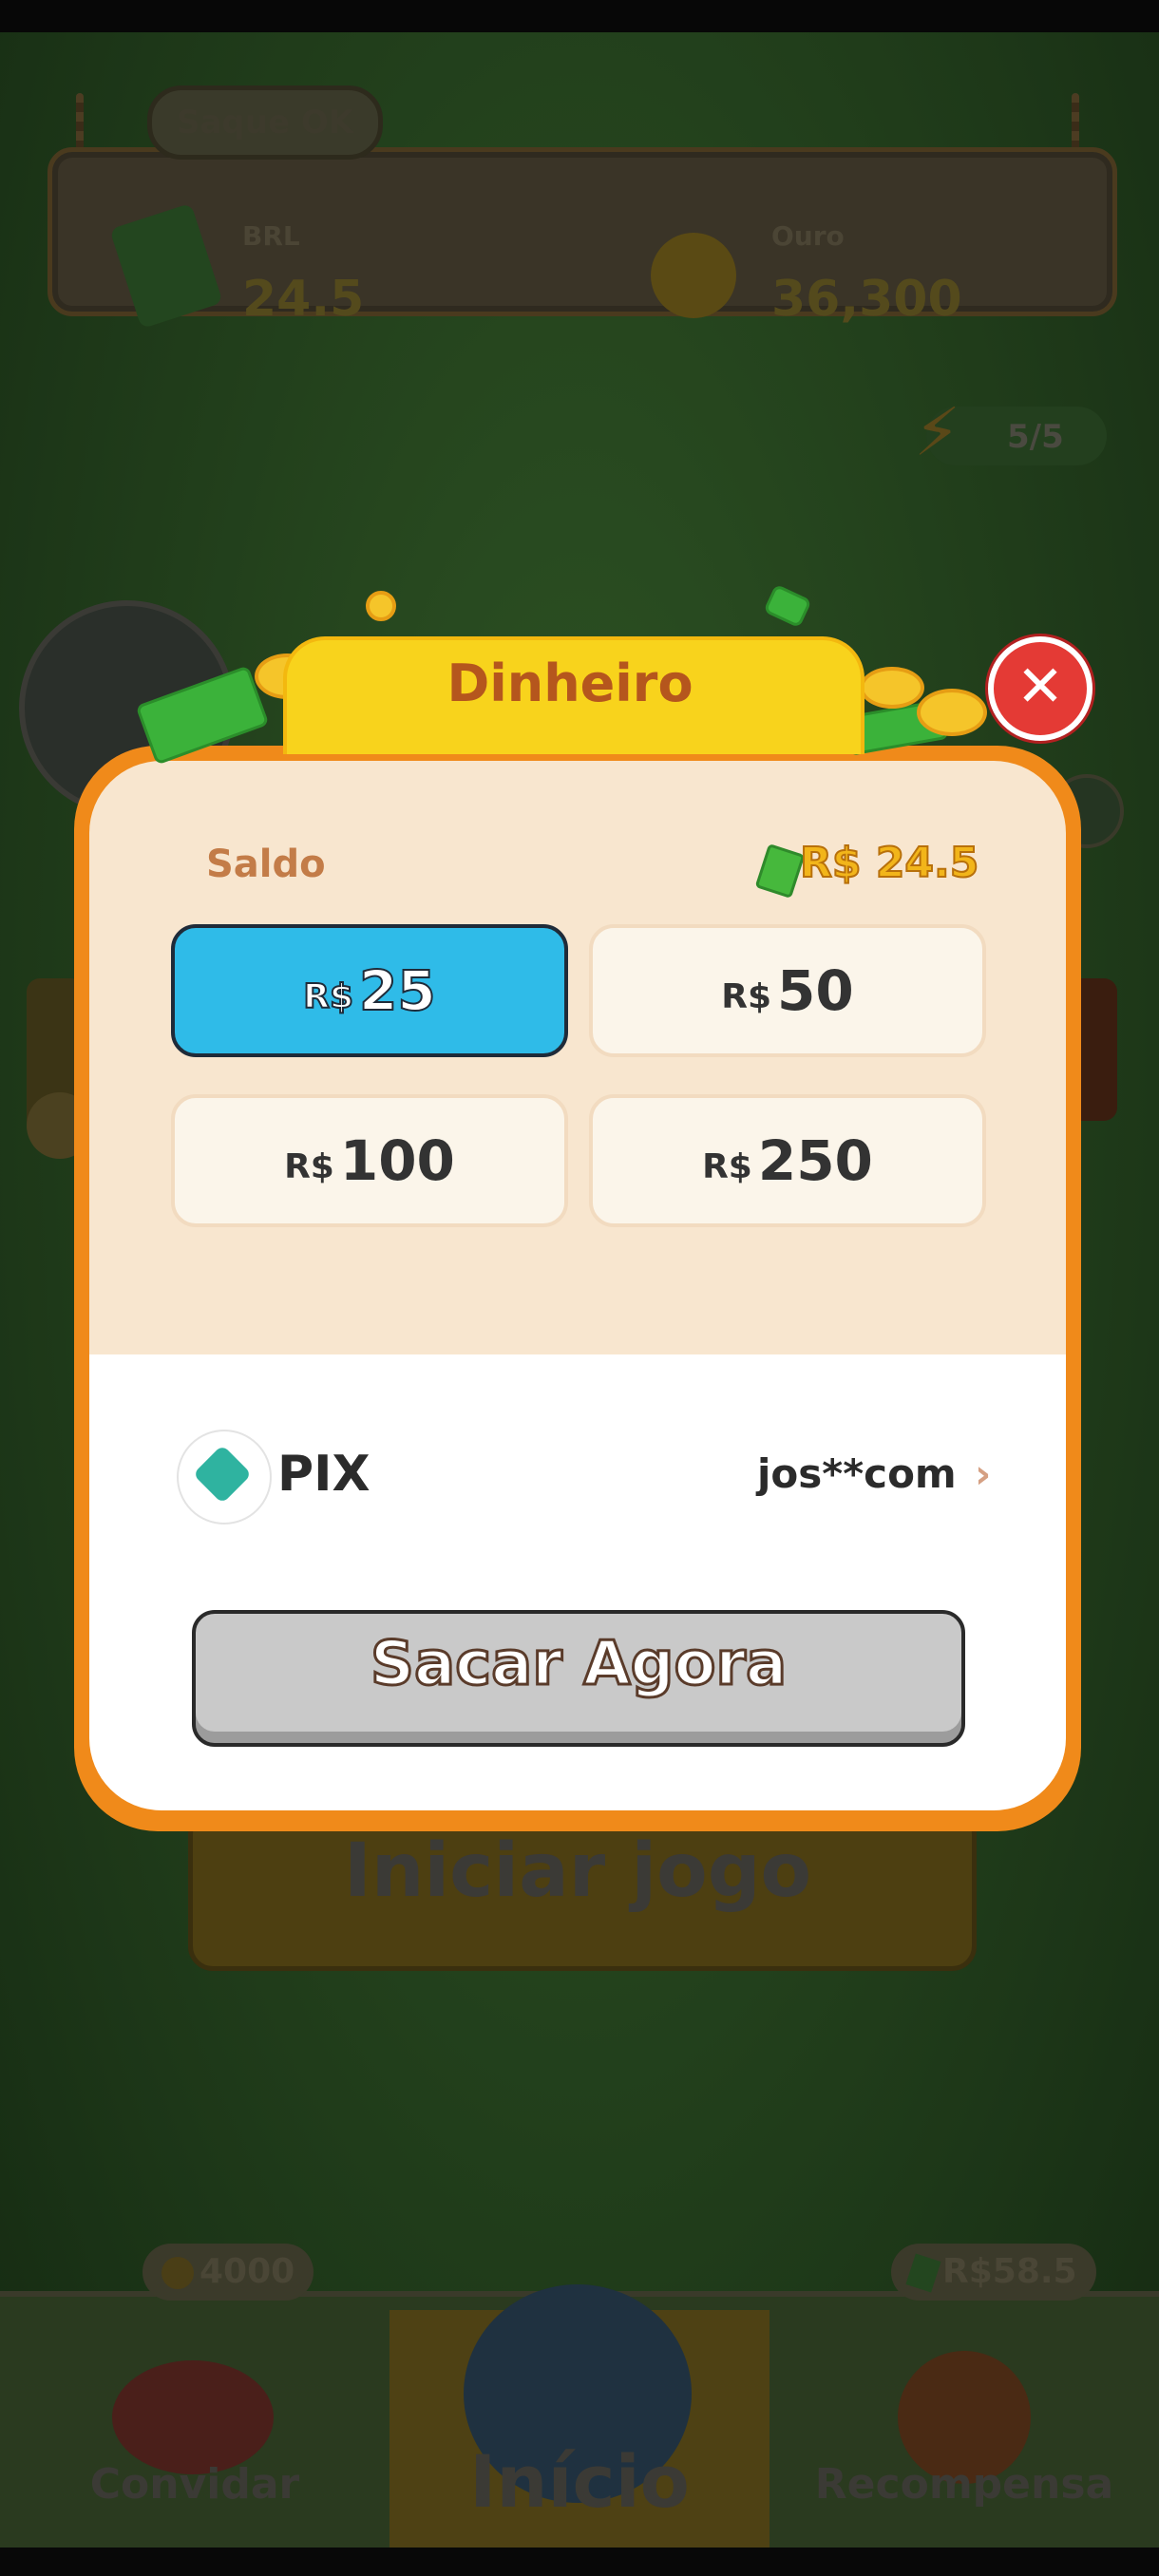  Describe the element at coordinates (983, 1473) in the screenshot. I see `chevron-right-icon: ›` at that location.